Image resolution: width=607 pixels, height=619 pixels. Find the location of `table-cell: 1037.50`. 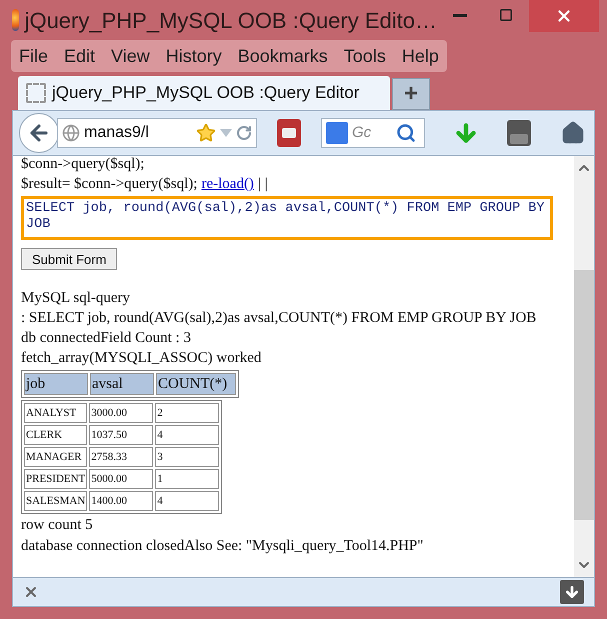

table-cell: 1037.50 is located at coordinates (121, 435).